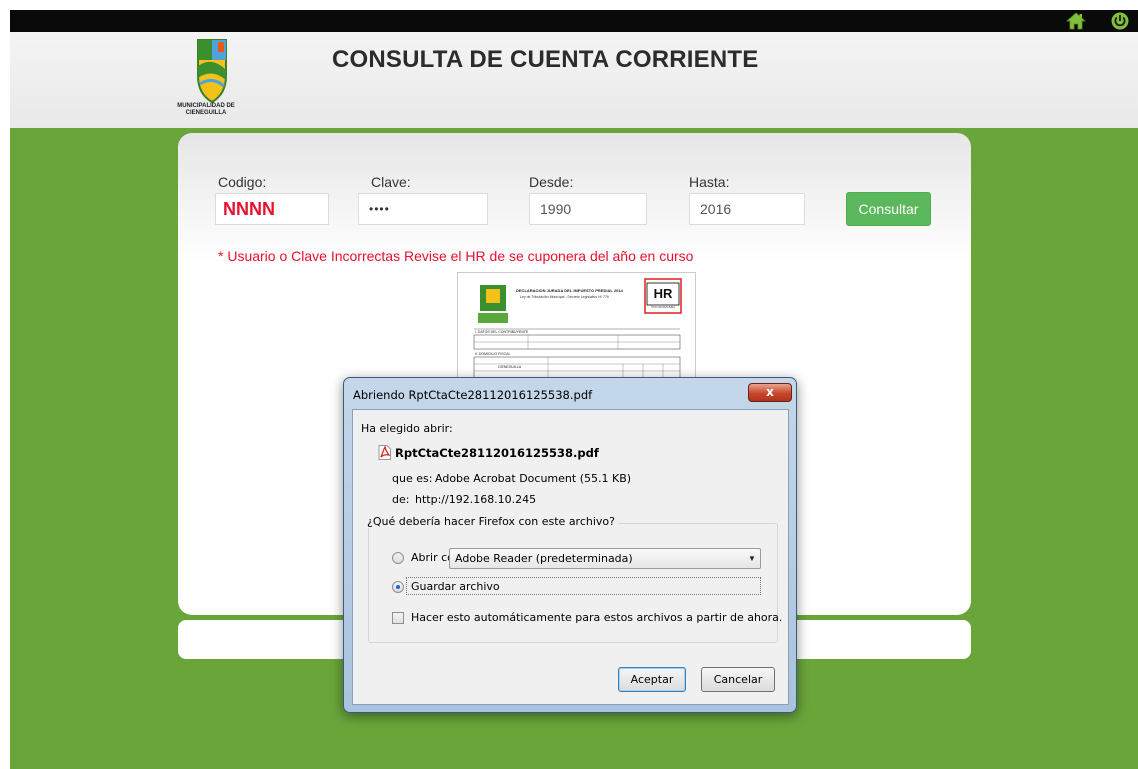 The image size is (1138, 769). I want to click on save-file-label: Guardar archivo, so click(455, 586).